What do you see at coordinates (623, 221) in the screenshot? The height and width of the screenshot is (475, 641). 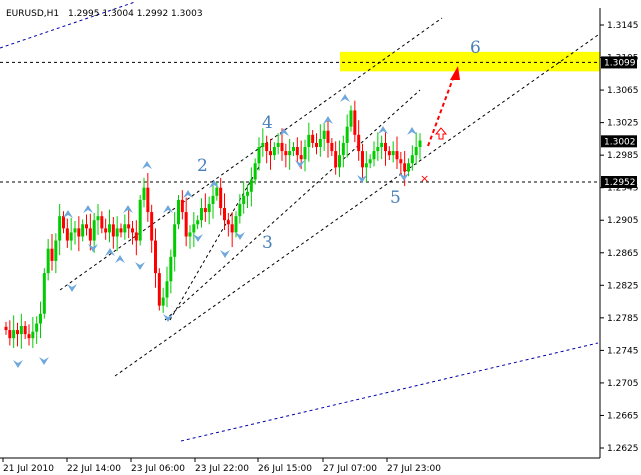 I see `price-tick-label: 1.2905` at bounding box center [623, 221].